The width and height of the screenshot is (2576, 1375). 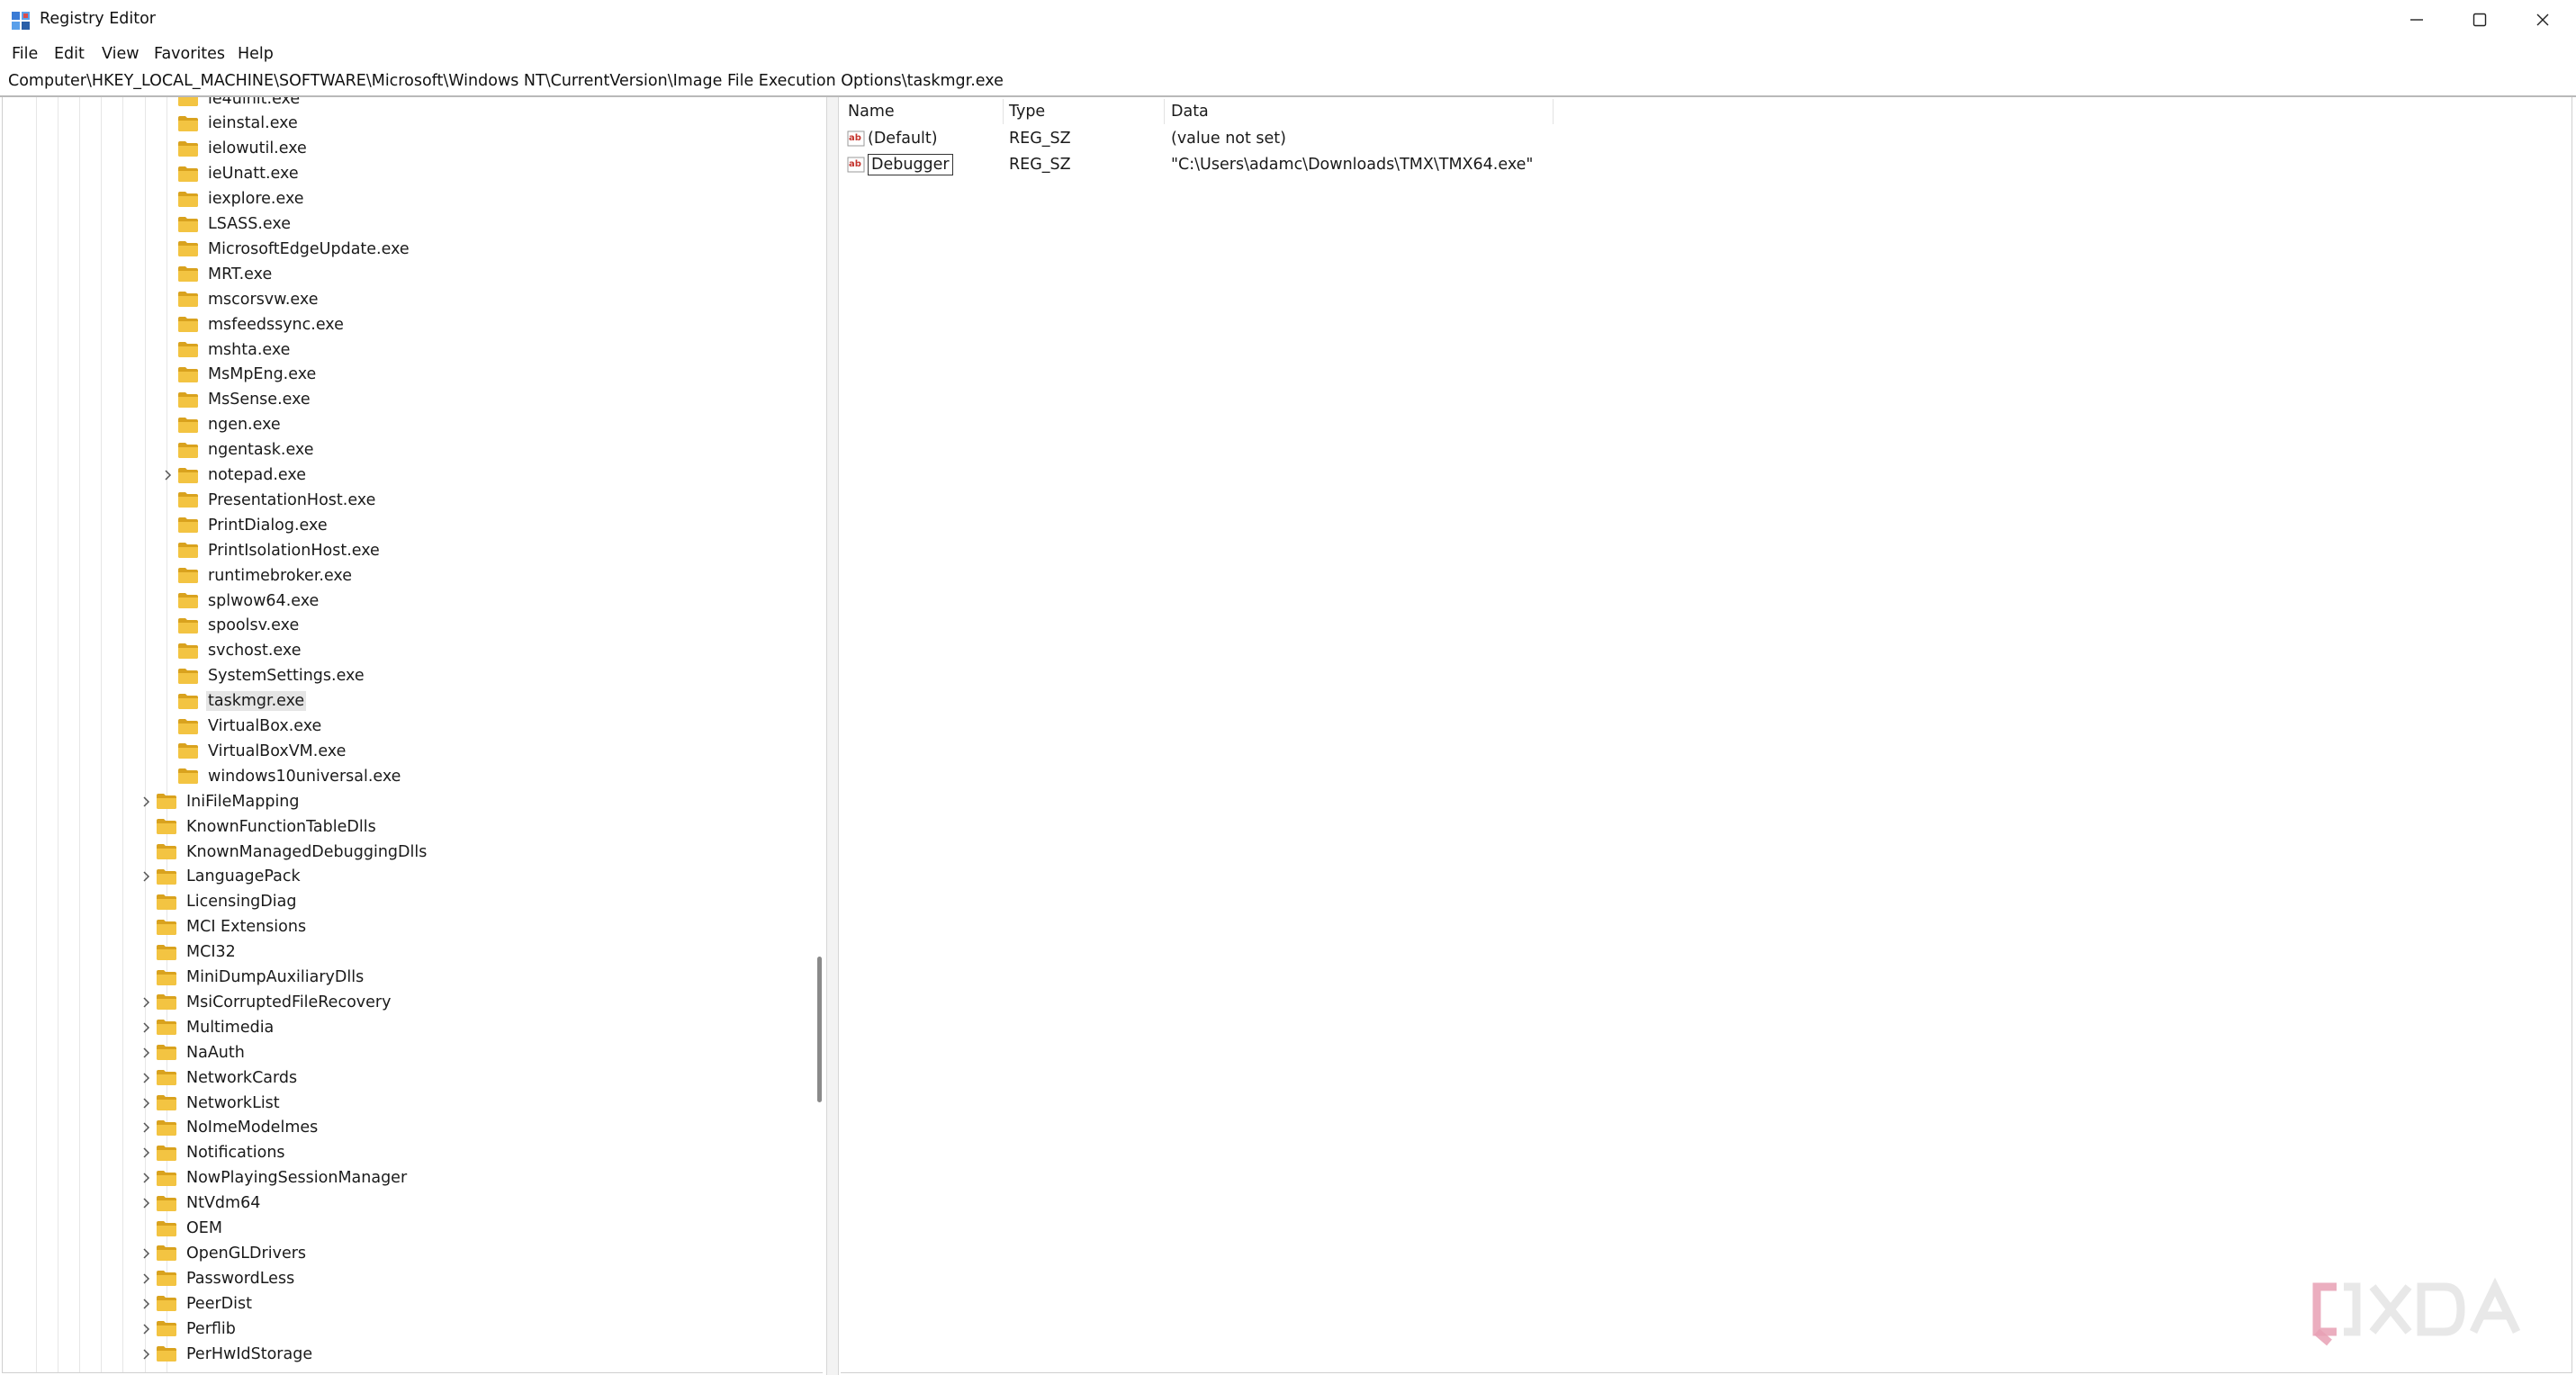 What do you see at coordinates (211, 1153) in the screenshot?
I see `tree-item: Notifications` at bounding box center [211, 1153].